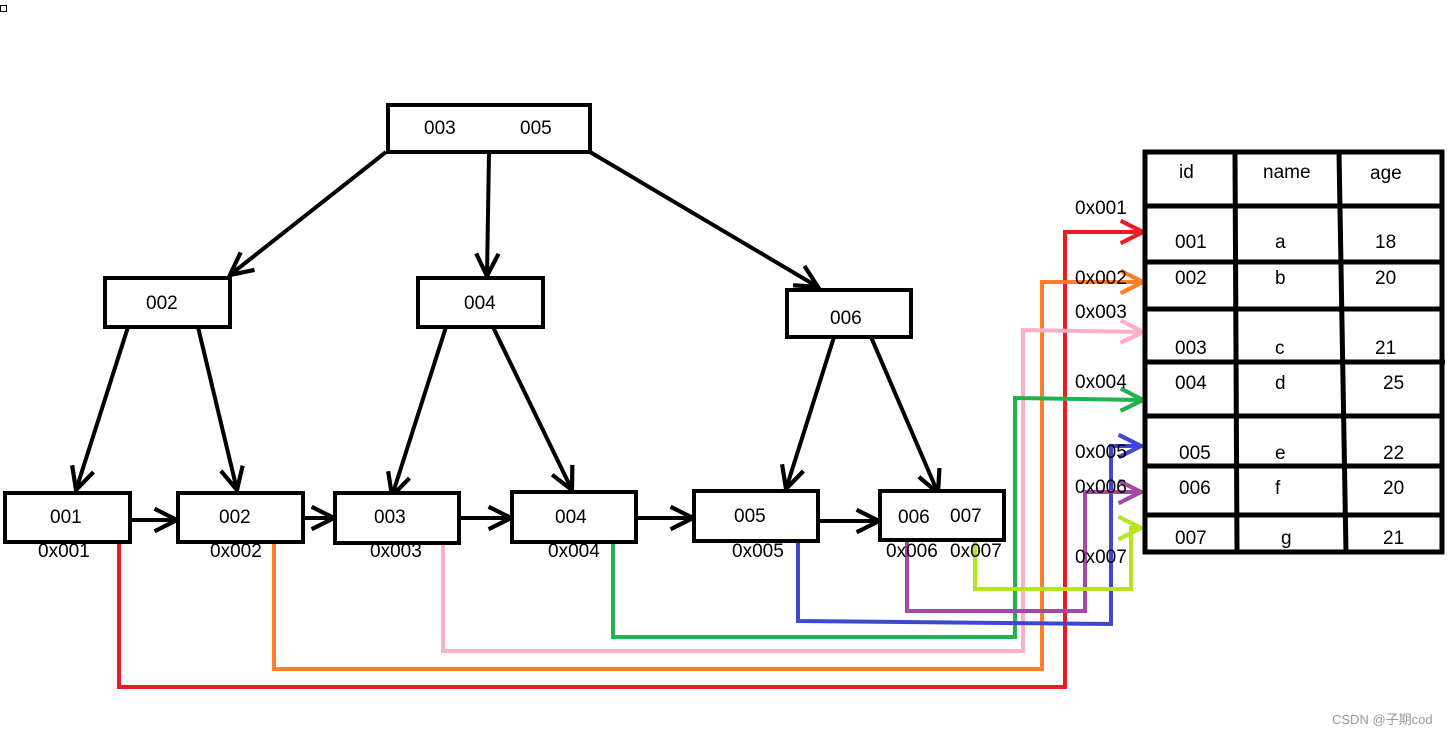  Describe the element at coordinates (235, 517) in the screenshot. I see `leaf-key: 002` at that location.